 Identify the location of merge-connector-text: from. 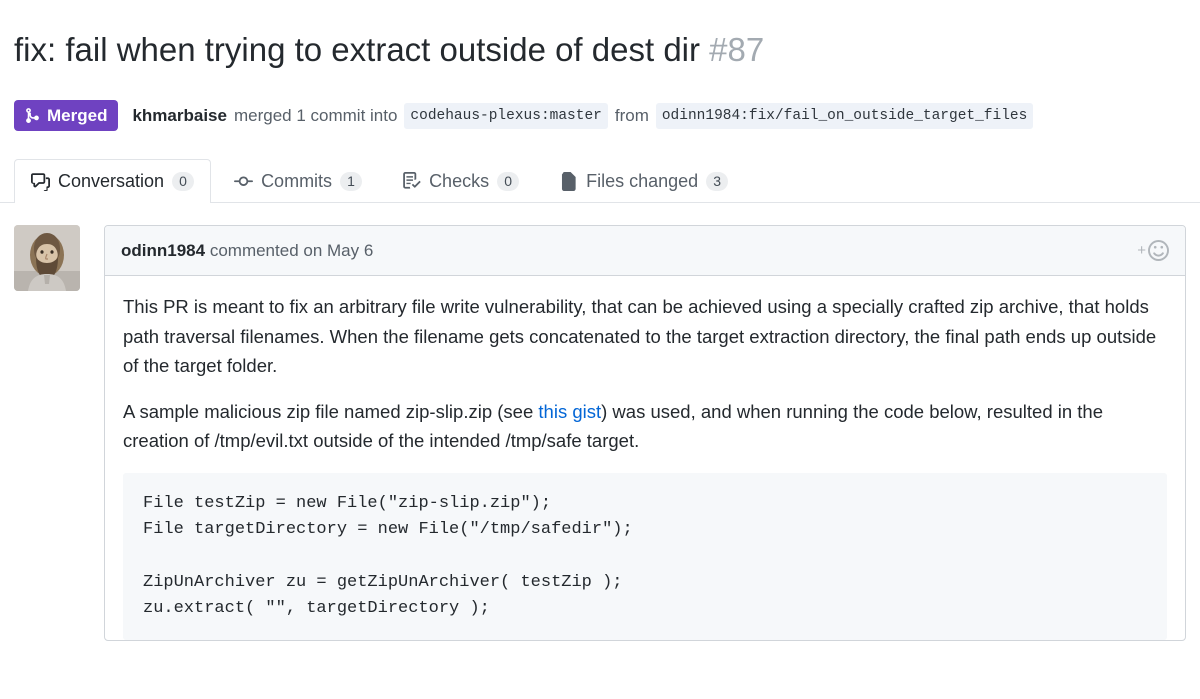
(631, 115).